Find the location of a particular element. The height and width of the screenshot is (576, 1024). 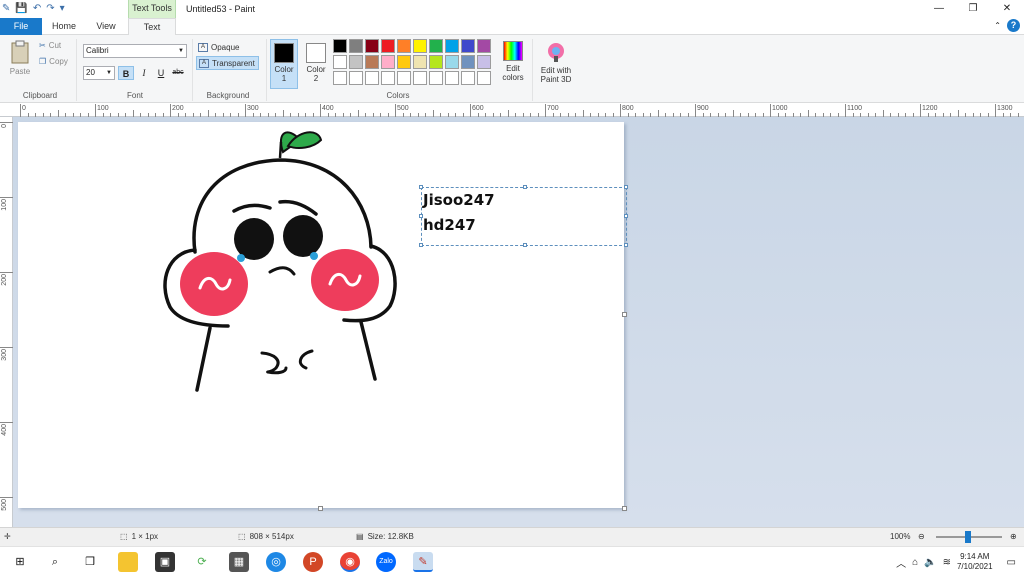

font-family-select: Calibri ▼ is located at coordinates (135, 51).